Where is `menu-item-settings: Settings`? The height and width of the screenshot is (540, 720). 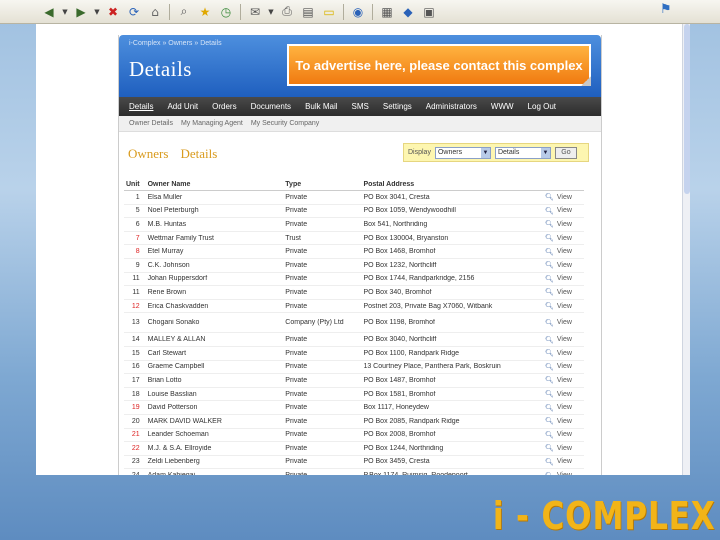 menu-item-settings: Settings is located at coordinates (397, 106).